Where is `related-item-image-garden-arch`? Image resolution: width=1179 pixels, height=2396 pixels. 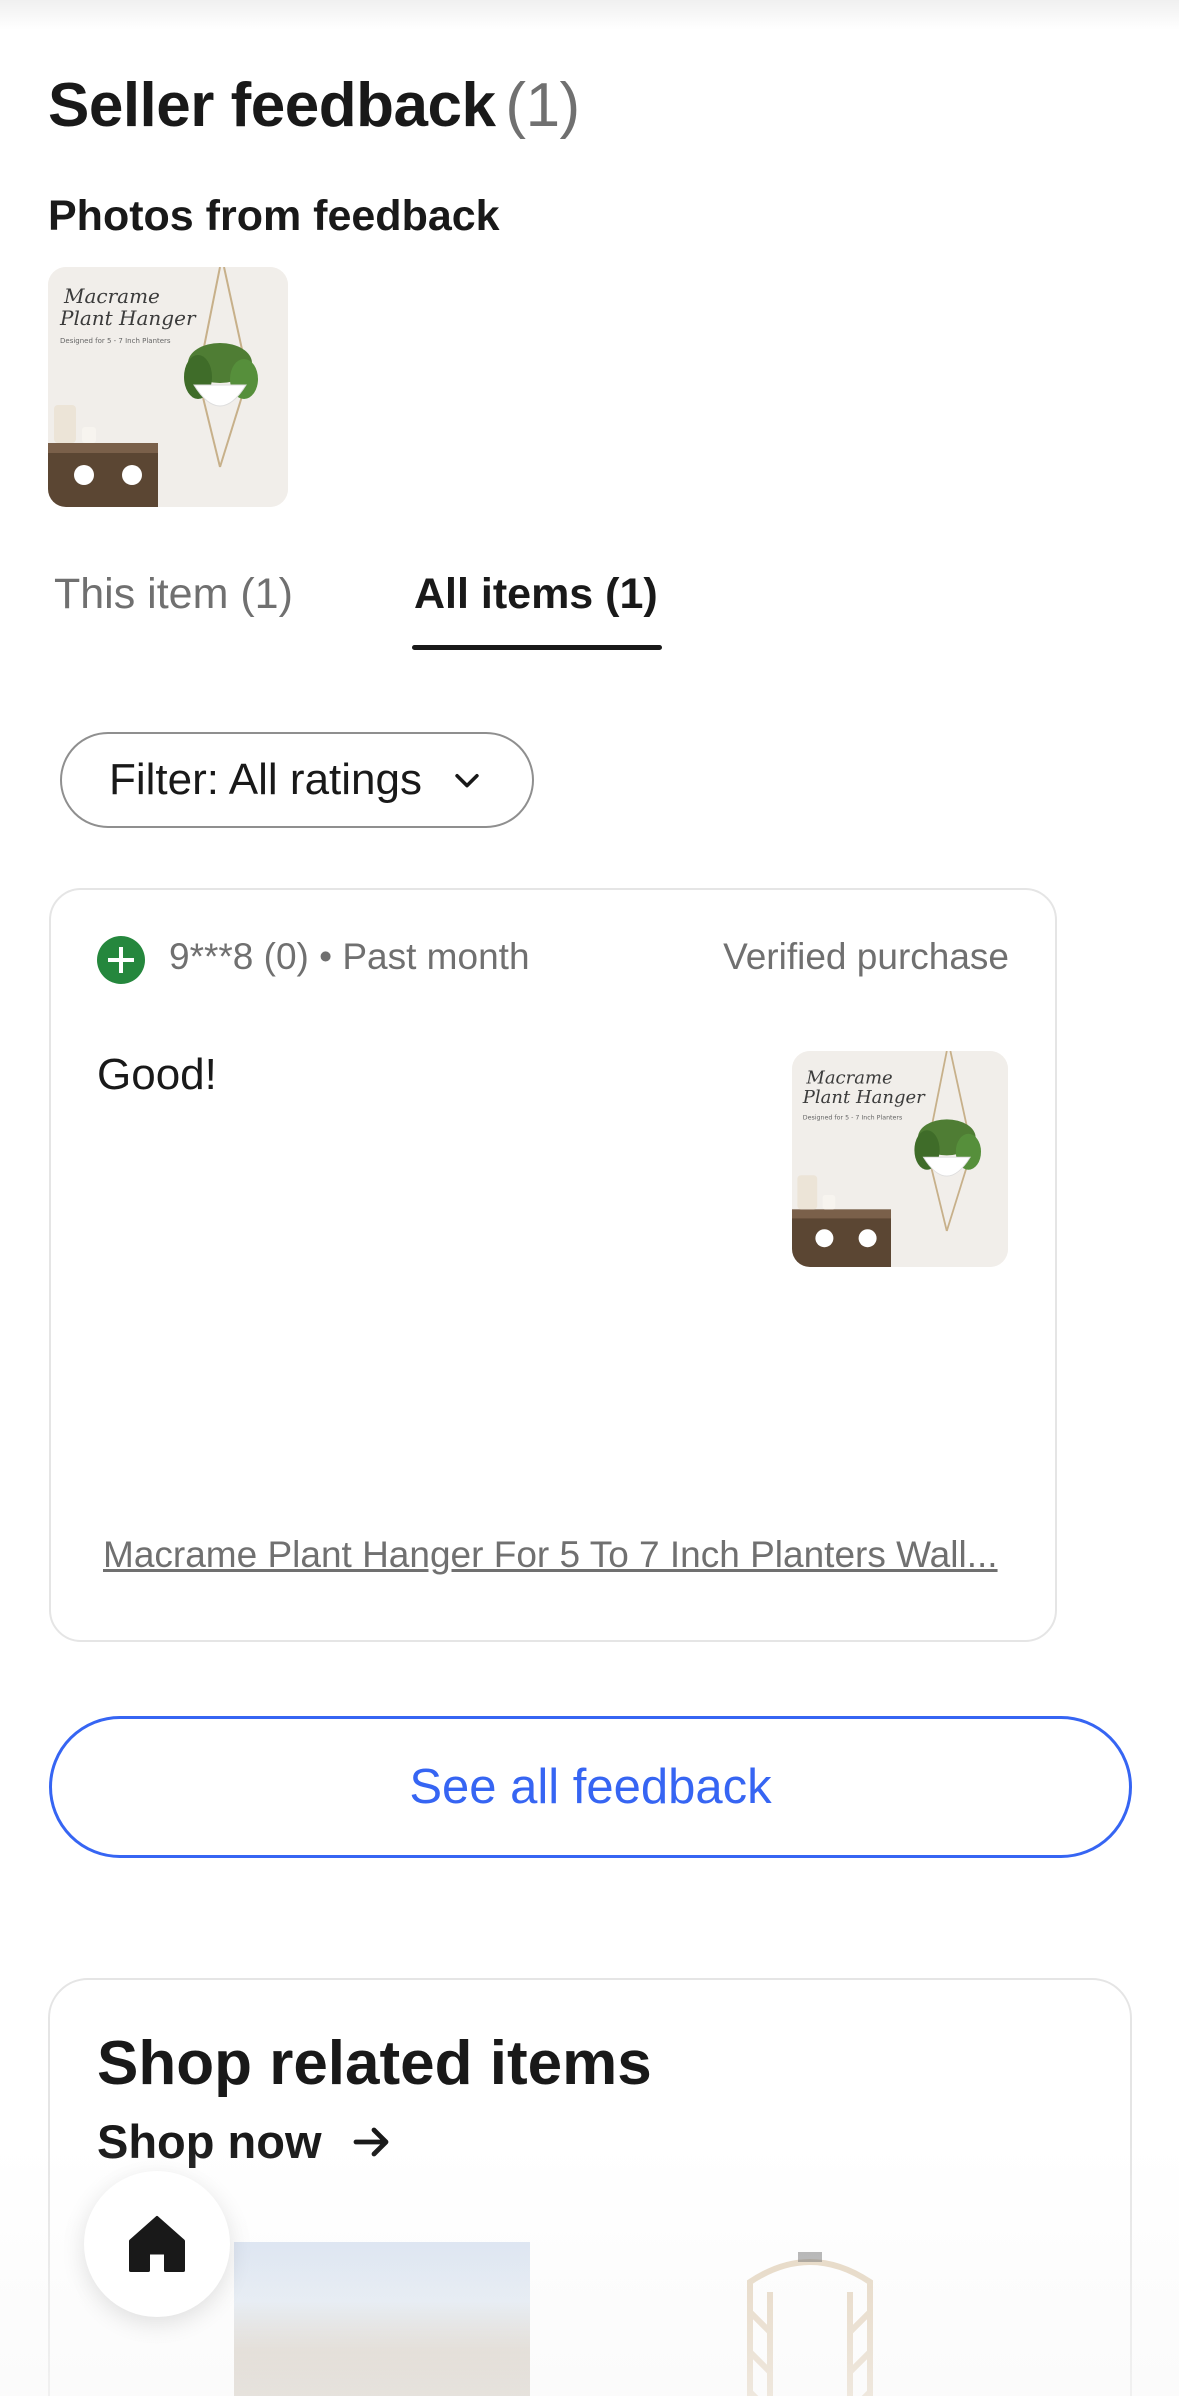 related-item-image-garden-arch is located at coordinates (382, 2319).